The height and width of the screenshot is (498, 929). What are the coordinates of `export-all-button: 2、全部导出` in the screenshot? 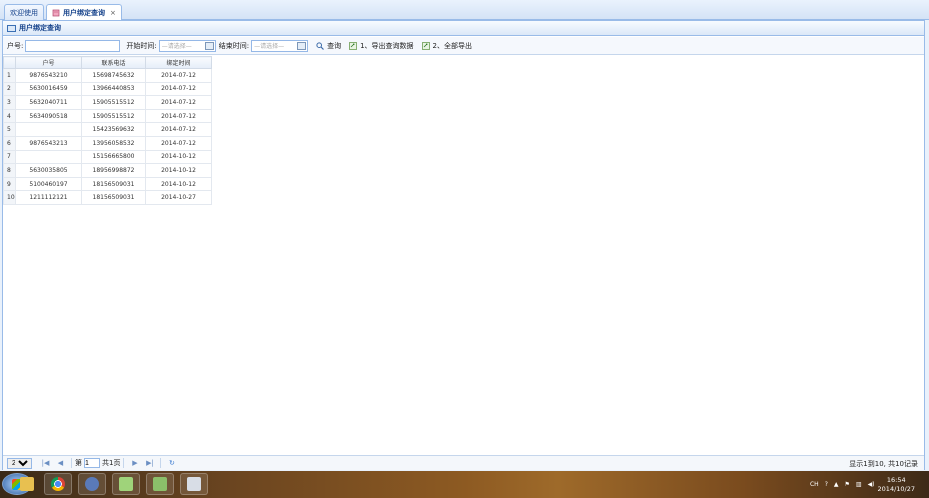 It's located at (447, 46).